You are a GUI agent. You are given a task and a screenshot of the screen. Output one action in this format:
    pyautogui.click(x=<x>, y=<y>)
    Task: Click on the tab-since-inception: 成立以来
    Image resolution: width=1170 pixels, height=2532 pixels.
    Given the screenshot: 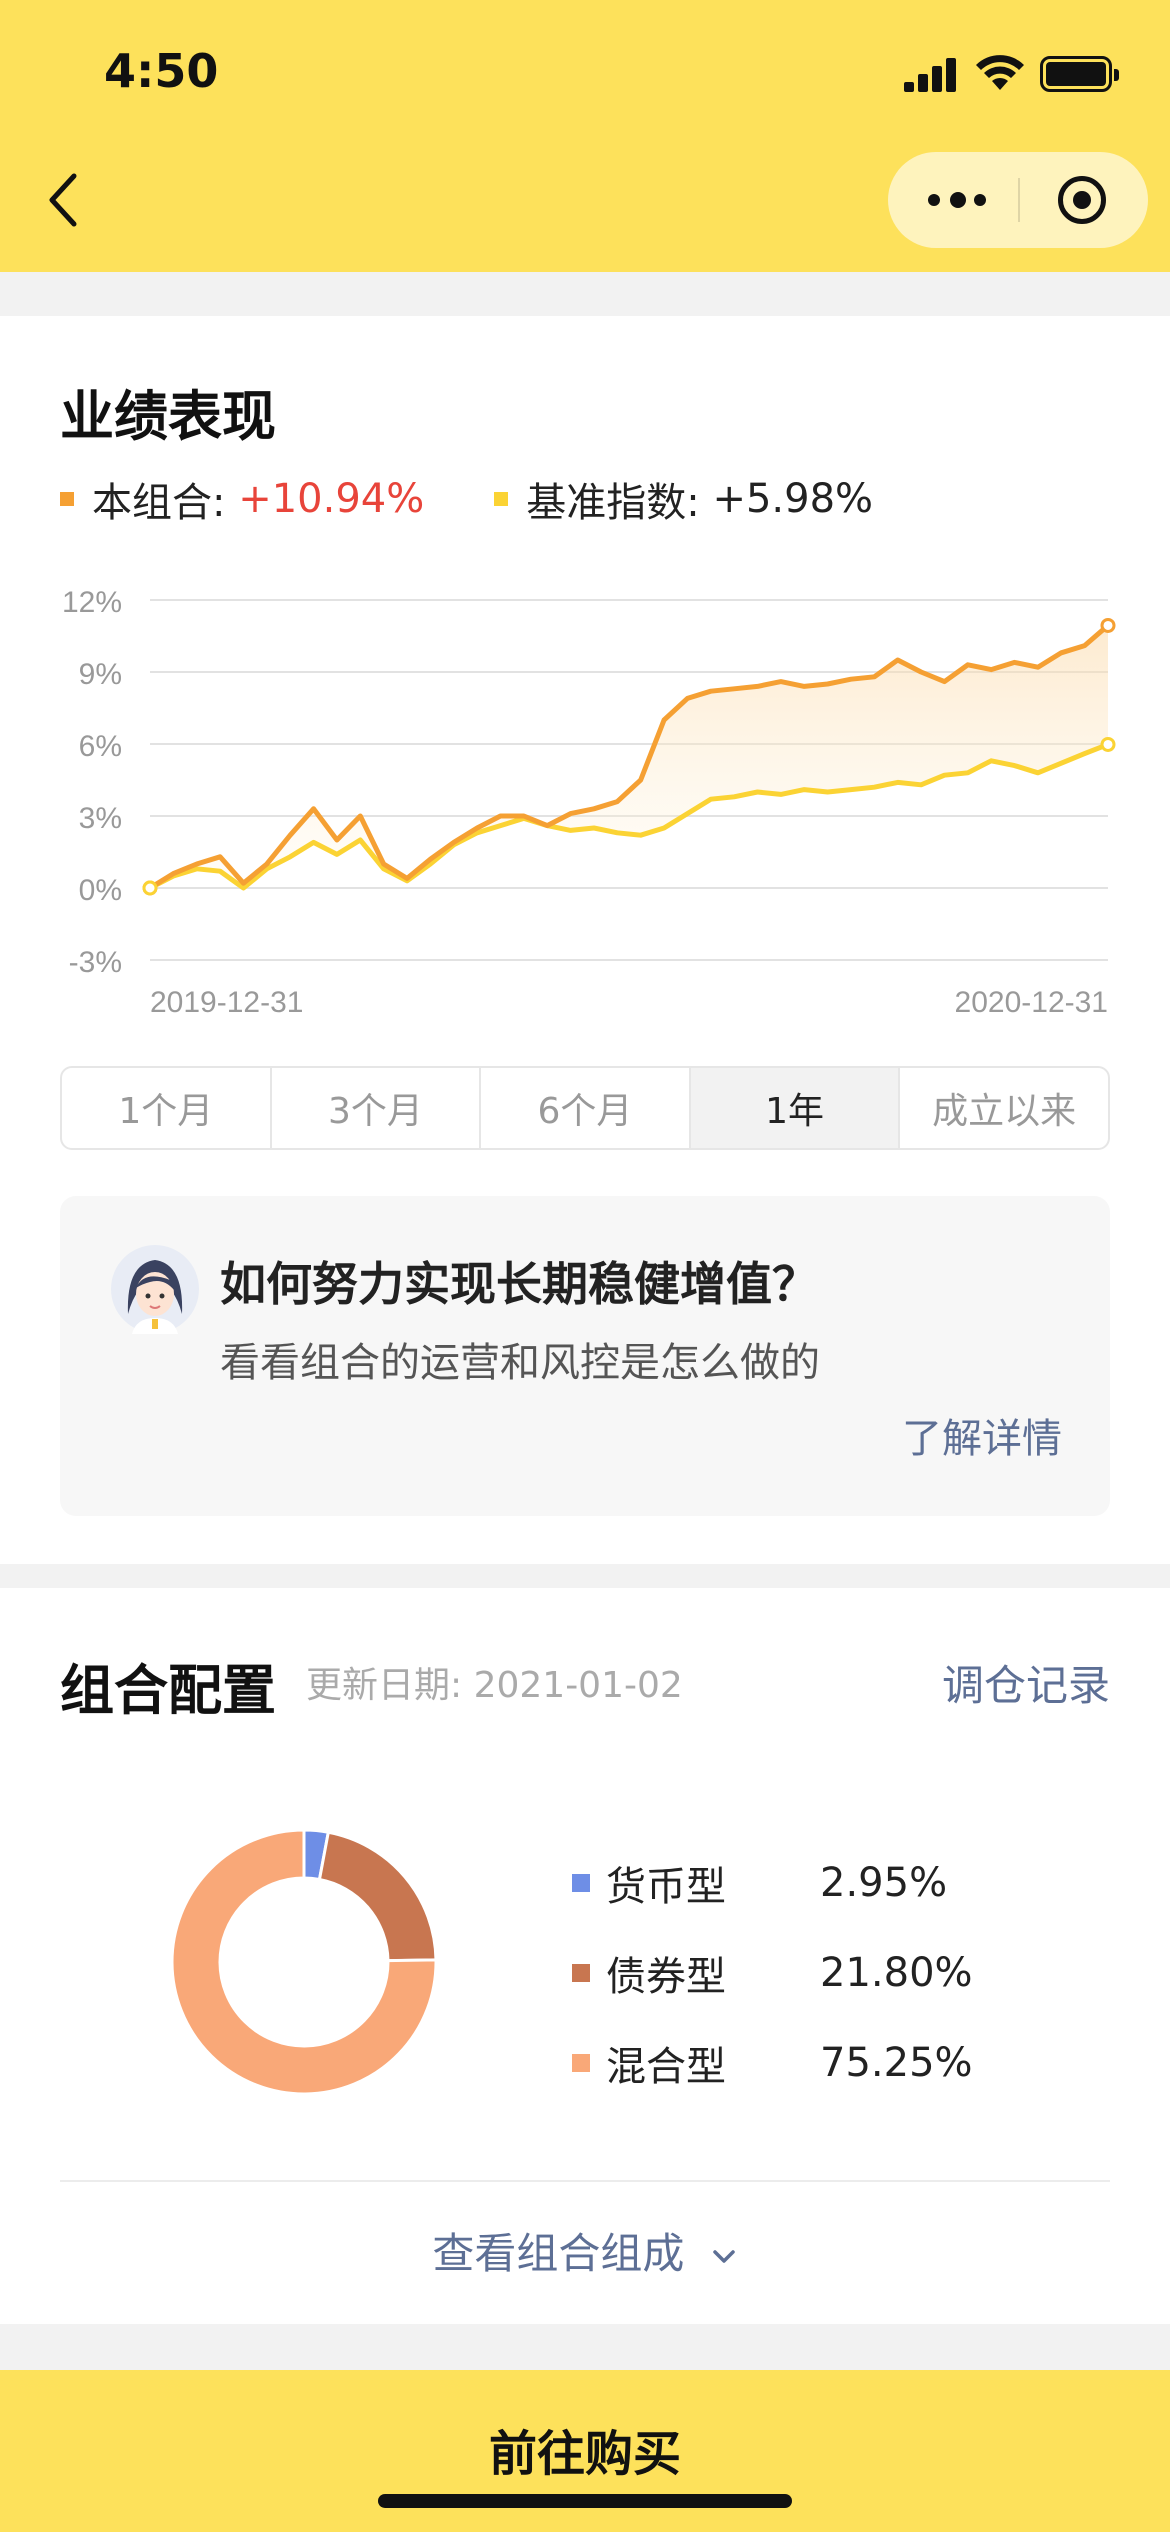 What is the action you would take?
    pyautogui.click(x=1004, y=1108)
    